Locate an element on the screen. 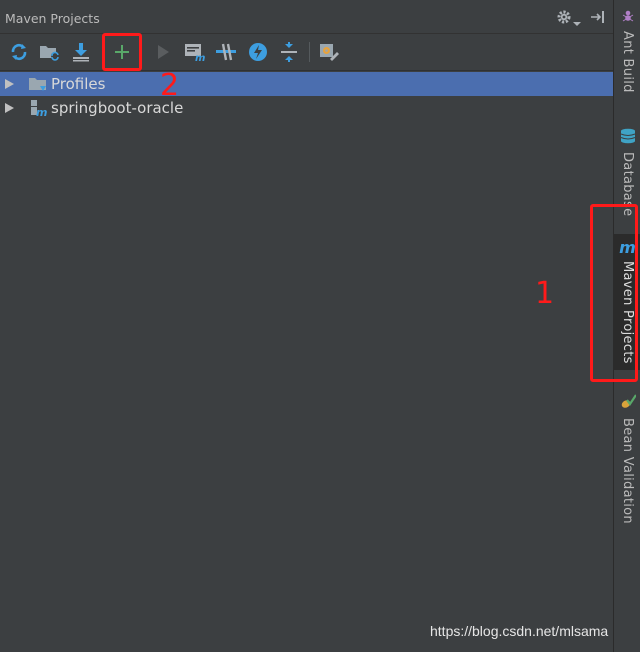 Image resolution: width=640 pixels, height=652 pixels. annotation-number-2: 2 is located at coordinates (170, 85).